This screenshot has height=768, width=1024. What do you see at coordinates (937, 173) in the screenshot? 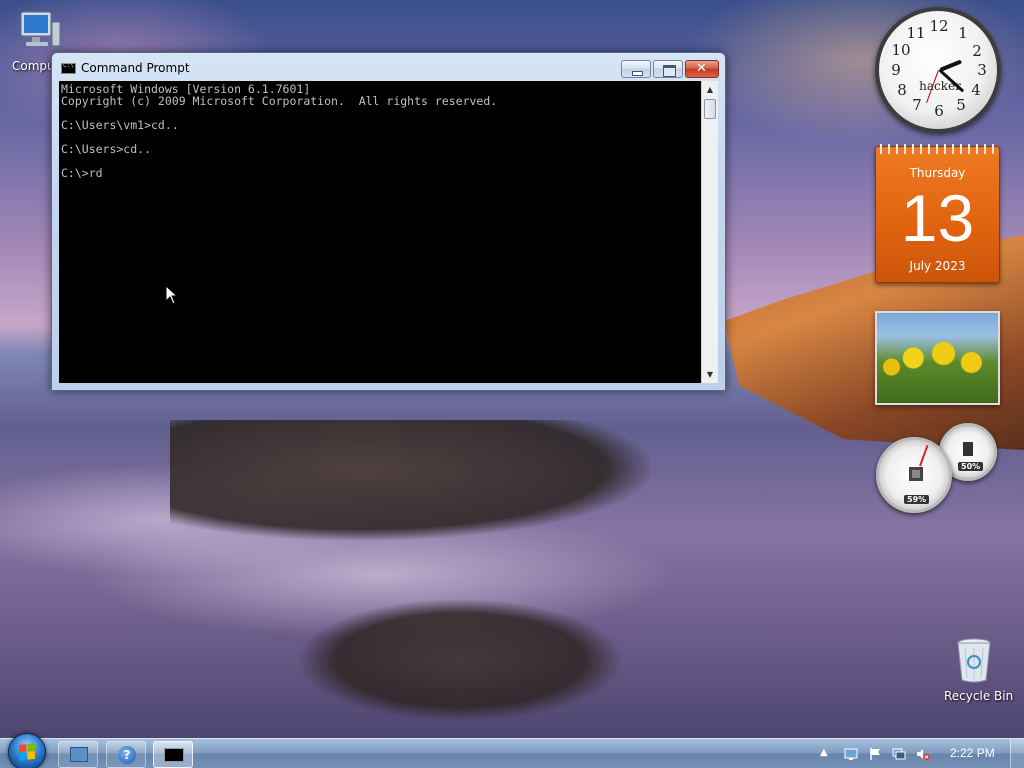
I see `calendar-weekday: Thursday` at bounding box center [937, 173].